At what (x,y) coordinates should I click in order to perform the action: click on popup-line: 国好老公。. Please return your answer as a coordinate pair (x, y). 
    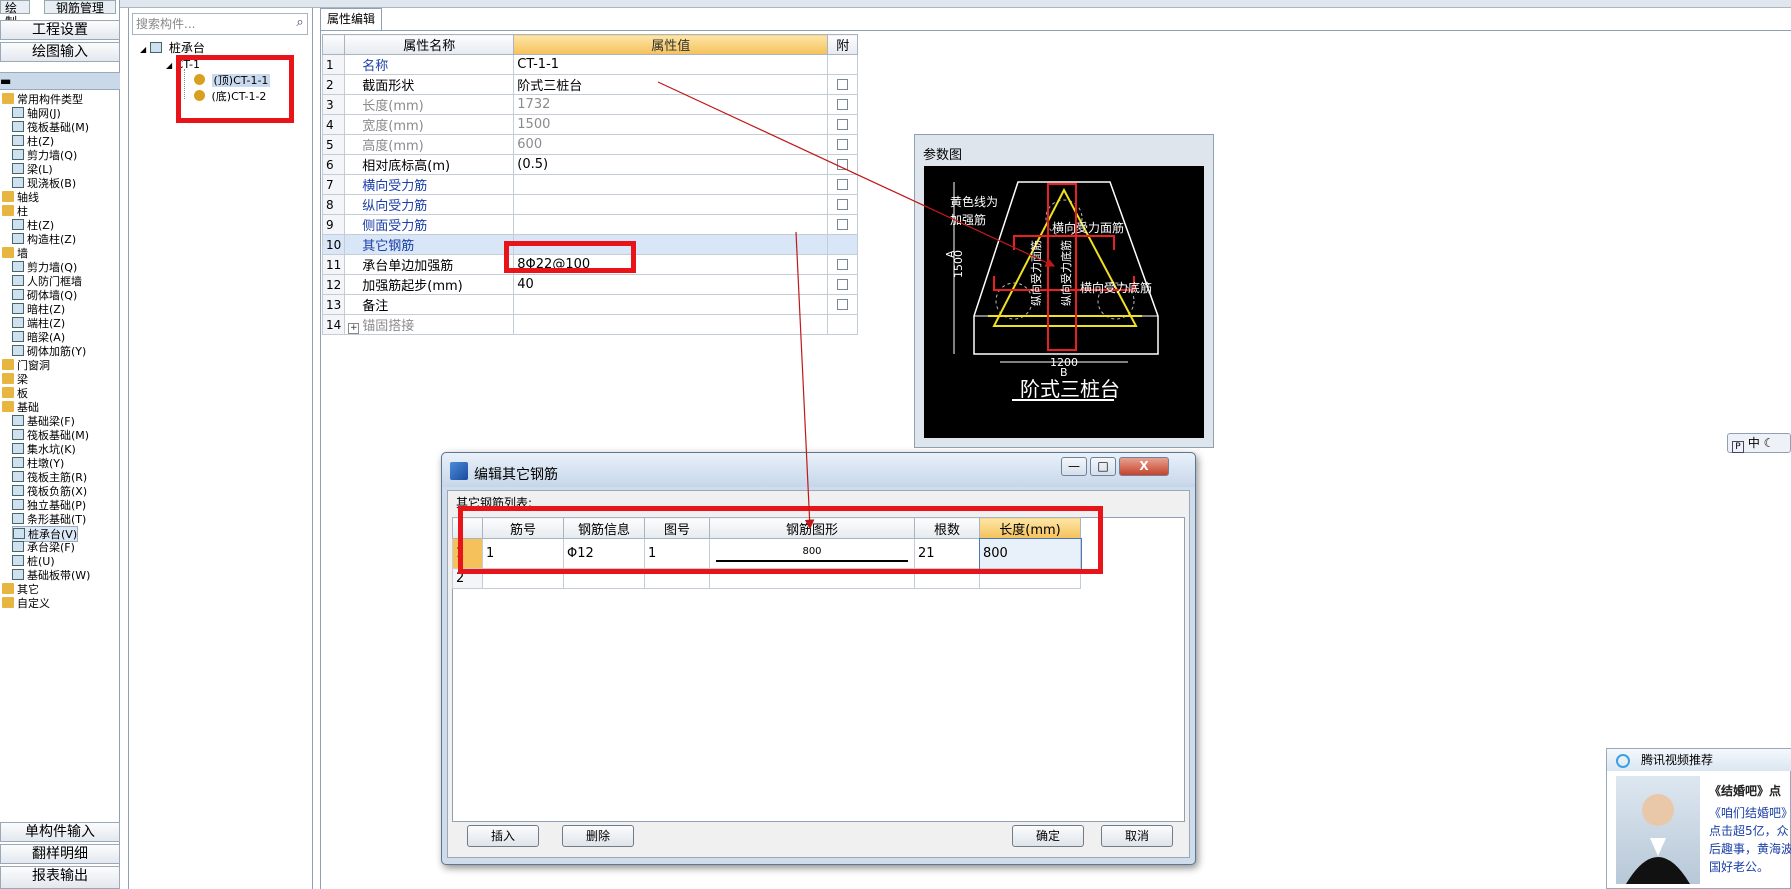
    Looking at the image, I should click on (1739, 867).